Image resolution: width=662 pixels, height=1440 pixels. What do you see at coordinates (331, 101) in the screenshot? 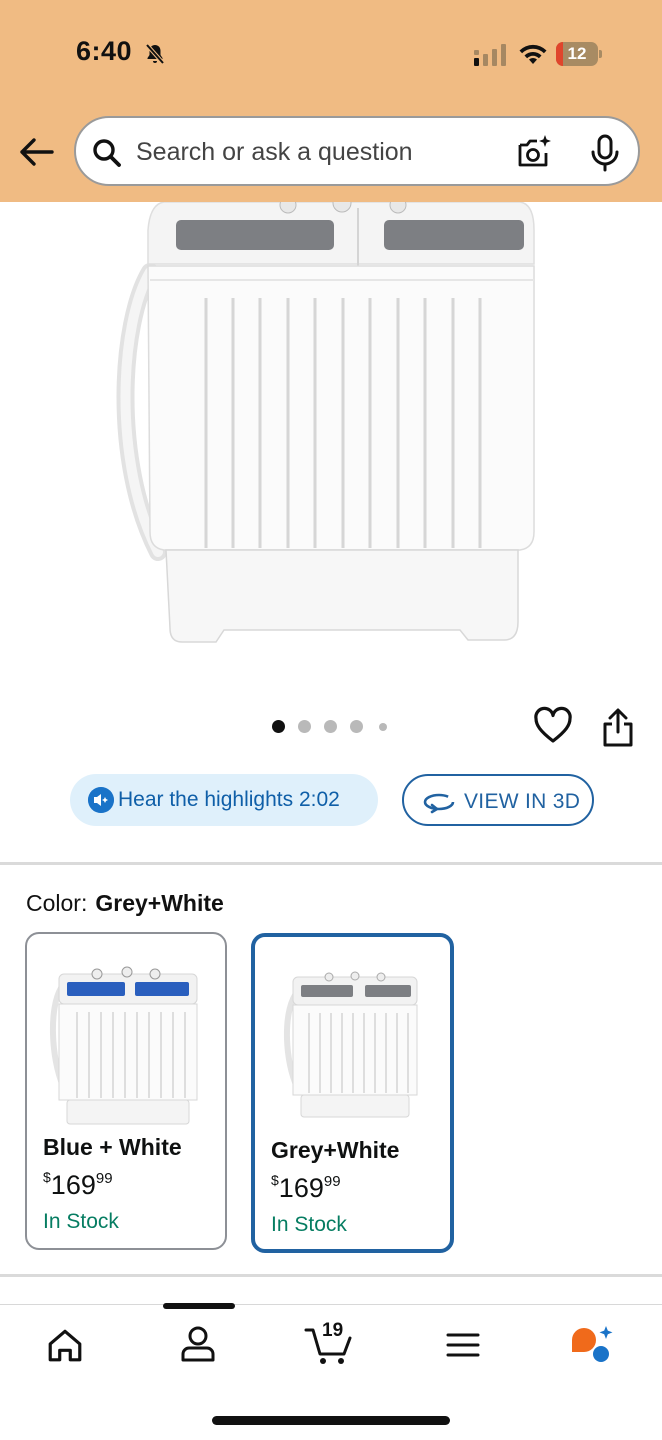
I see `app-header: 6:40 12` at bounding box center [331, 101].